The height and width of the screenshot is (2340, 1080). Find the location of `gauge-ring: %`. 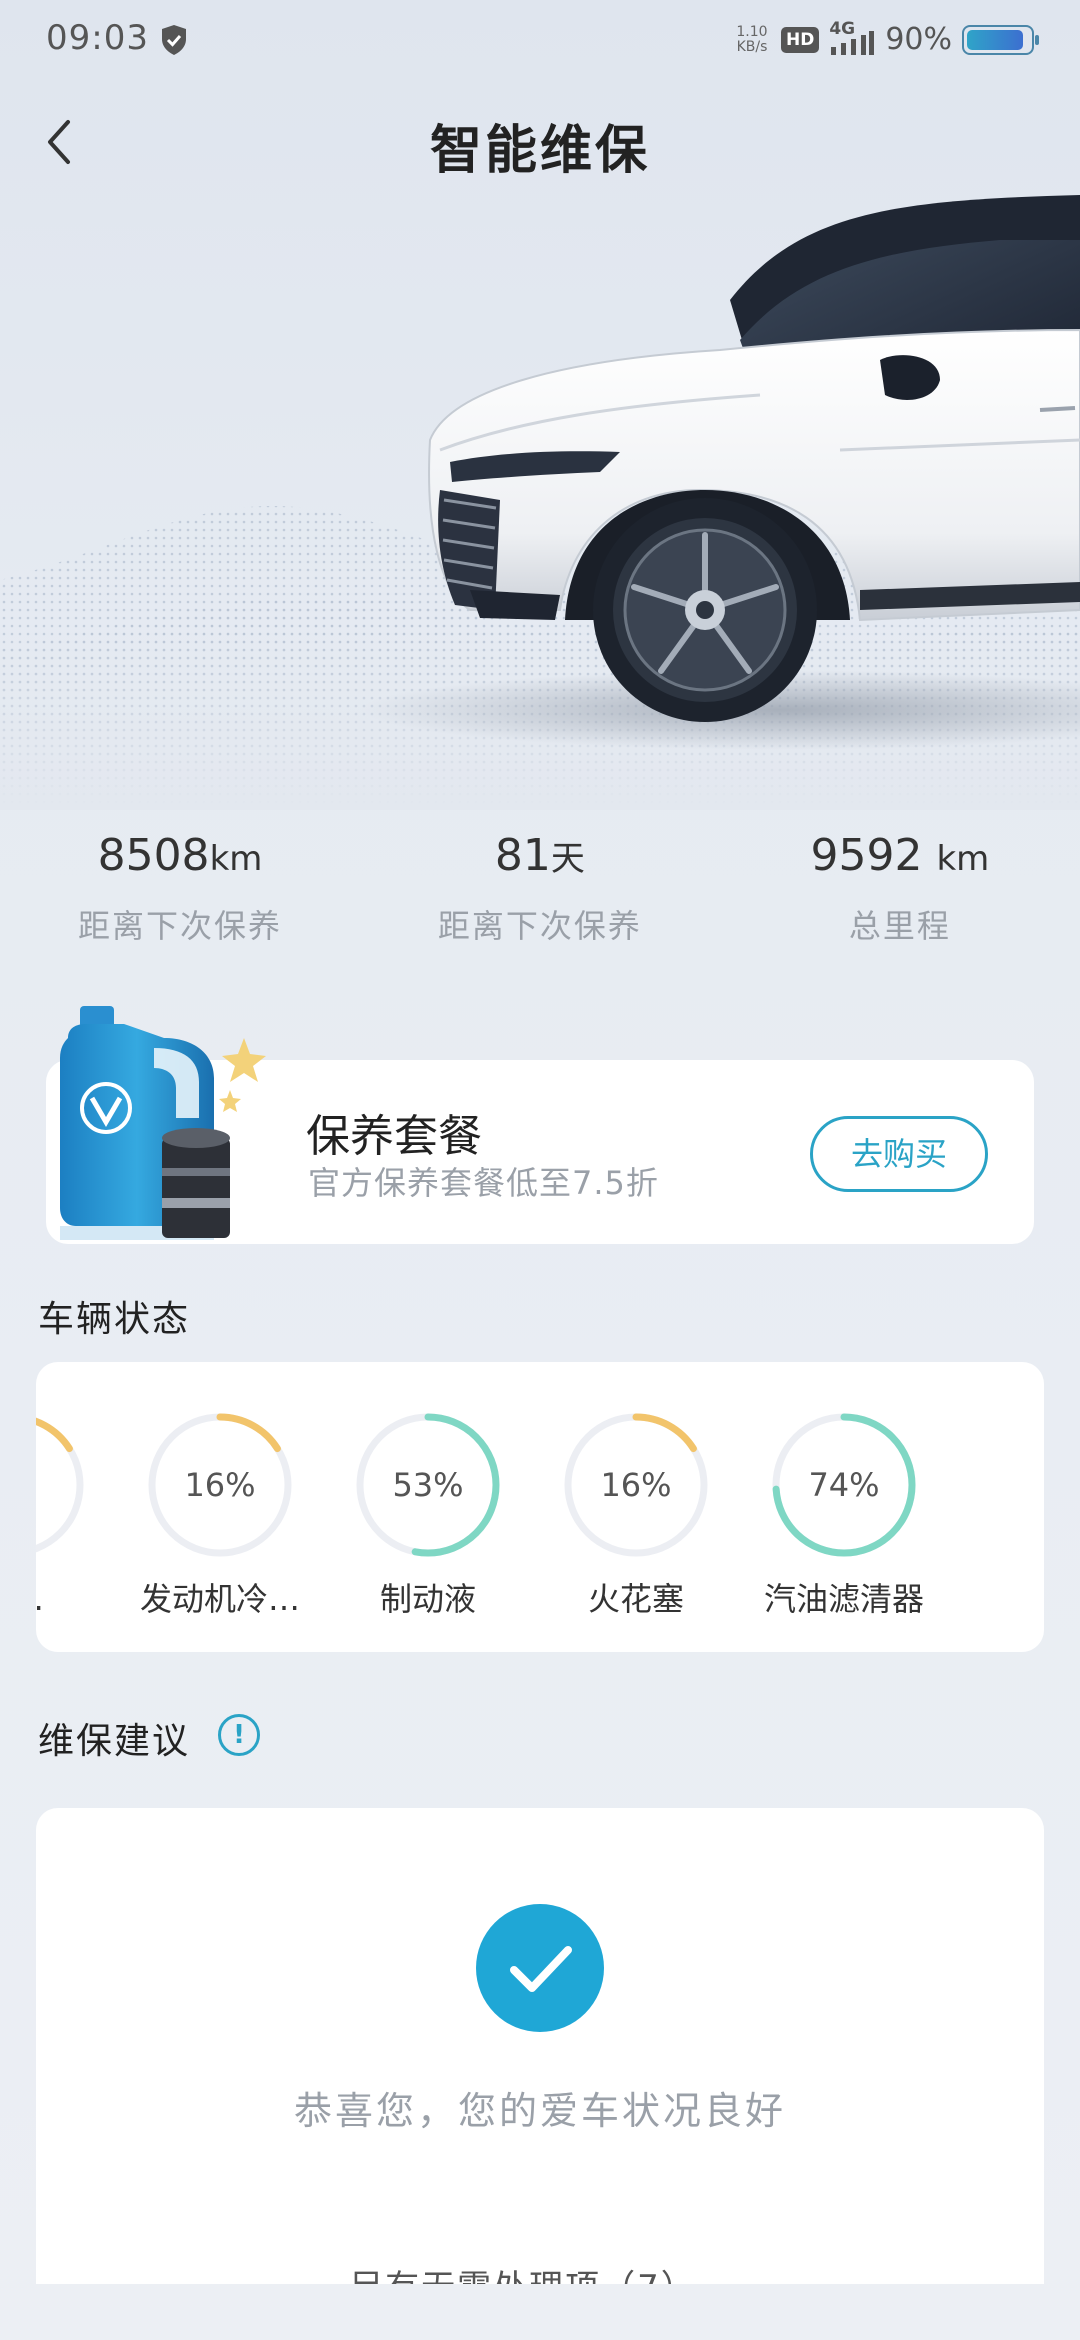

gauge-ring: % is located at coordinates (61, 1485).